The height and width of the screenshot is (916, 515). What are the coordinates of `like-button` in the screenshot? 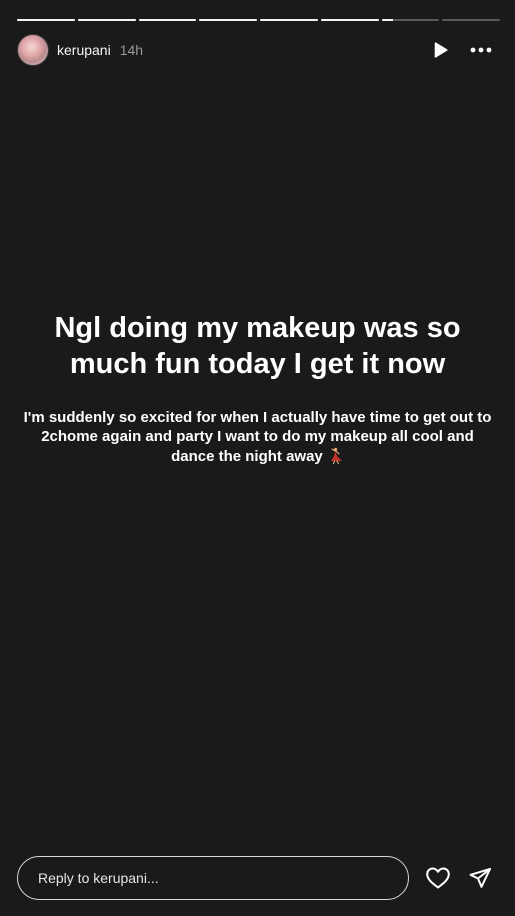 It's located at (438, 878).